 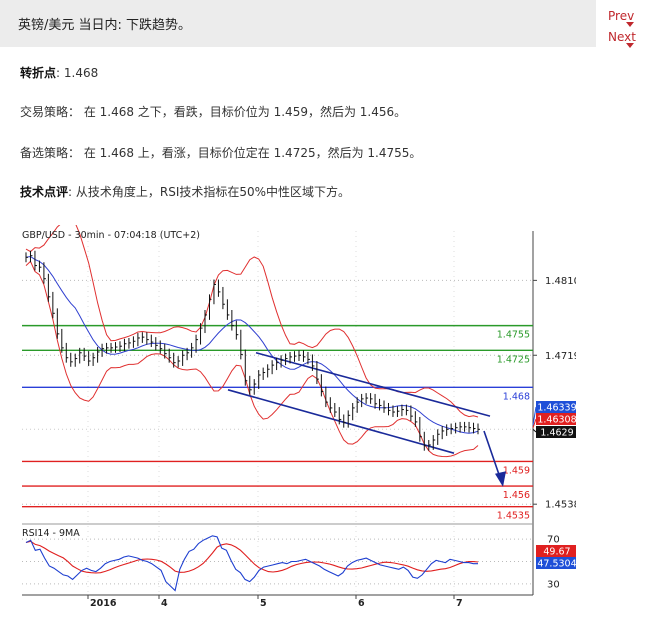 I want to click on level-label-2: 1.468, so click(x=516, y=396).